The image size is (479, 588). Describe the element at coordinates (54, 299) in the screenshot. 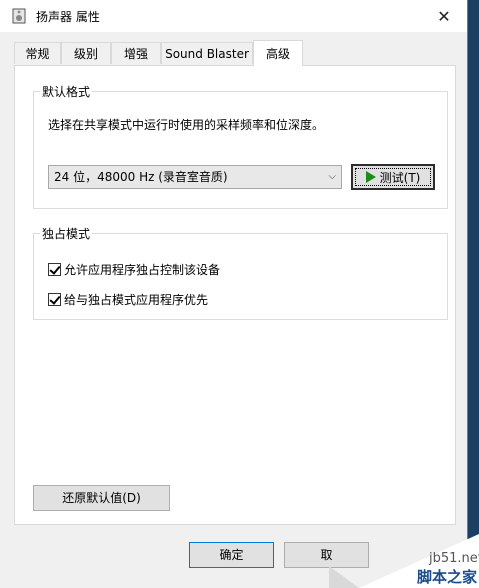

I see `exclusive-priority-checkbox` at that location.